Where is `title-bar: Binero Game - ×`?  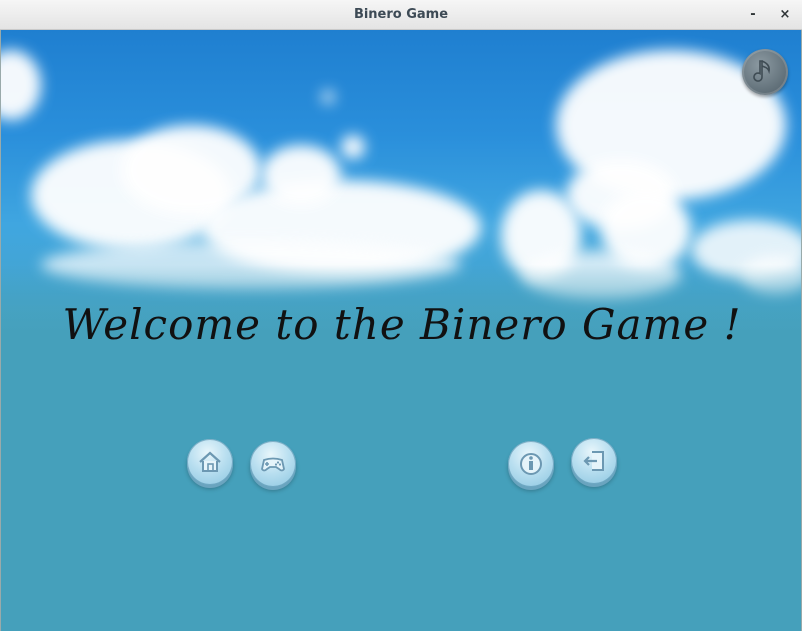
title-bar: Binero Game - × is located at coordinates (401, 15).